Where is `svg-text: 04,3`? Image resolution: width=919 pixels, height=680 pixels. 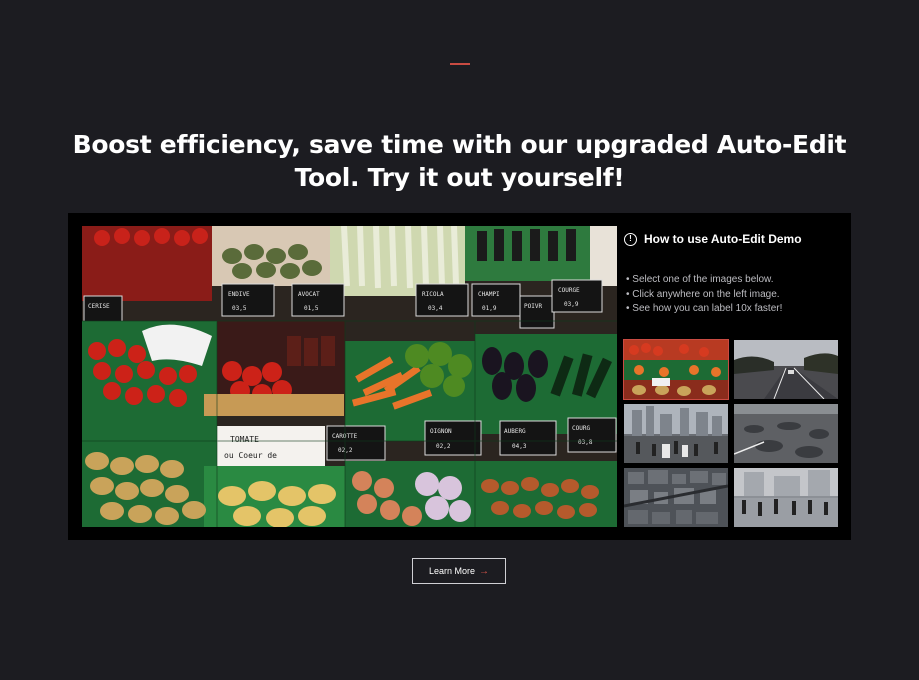
svg-text: 04,3 is located at coordinates (519, 446).